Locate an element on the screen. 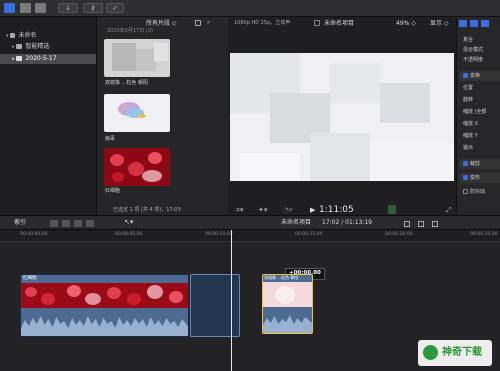 The width and height of the screenshot is (500, 371). insert-clip-icon is located at coordinates (66, 223).